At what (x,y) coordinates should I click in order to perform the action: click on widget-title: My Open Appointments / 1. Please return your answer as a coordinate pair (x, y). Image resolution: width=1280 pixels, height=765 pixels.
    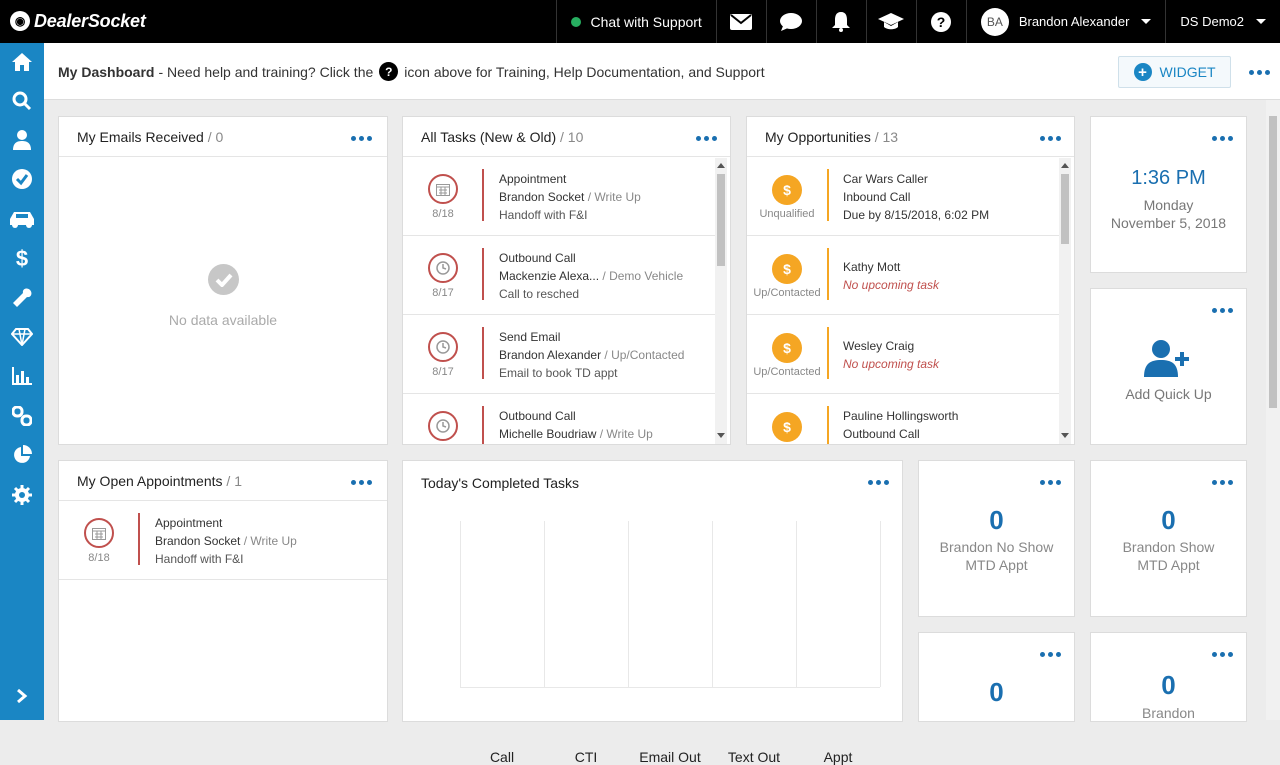
    Looking at the image, I should click on (159, 481).